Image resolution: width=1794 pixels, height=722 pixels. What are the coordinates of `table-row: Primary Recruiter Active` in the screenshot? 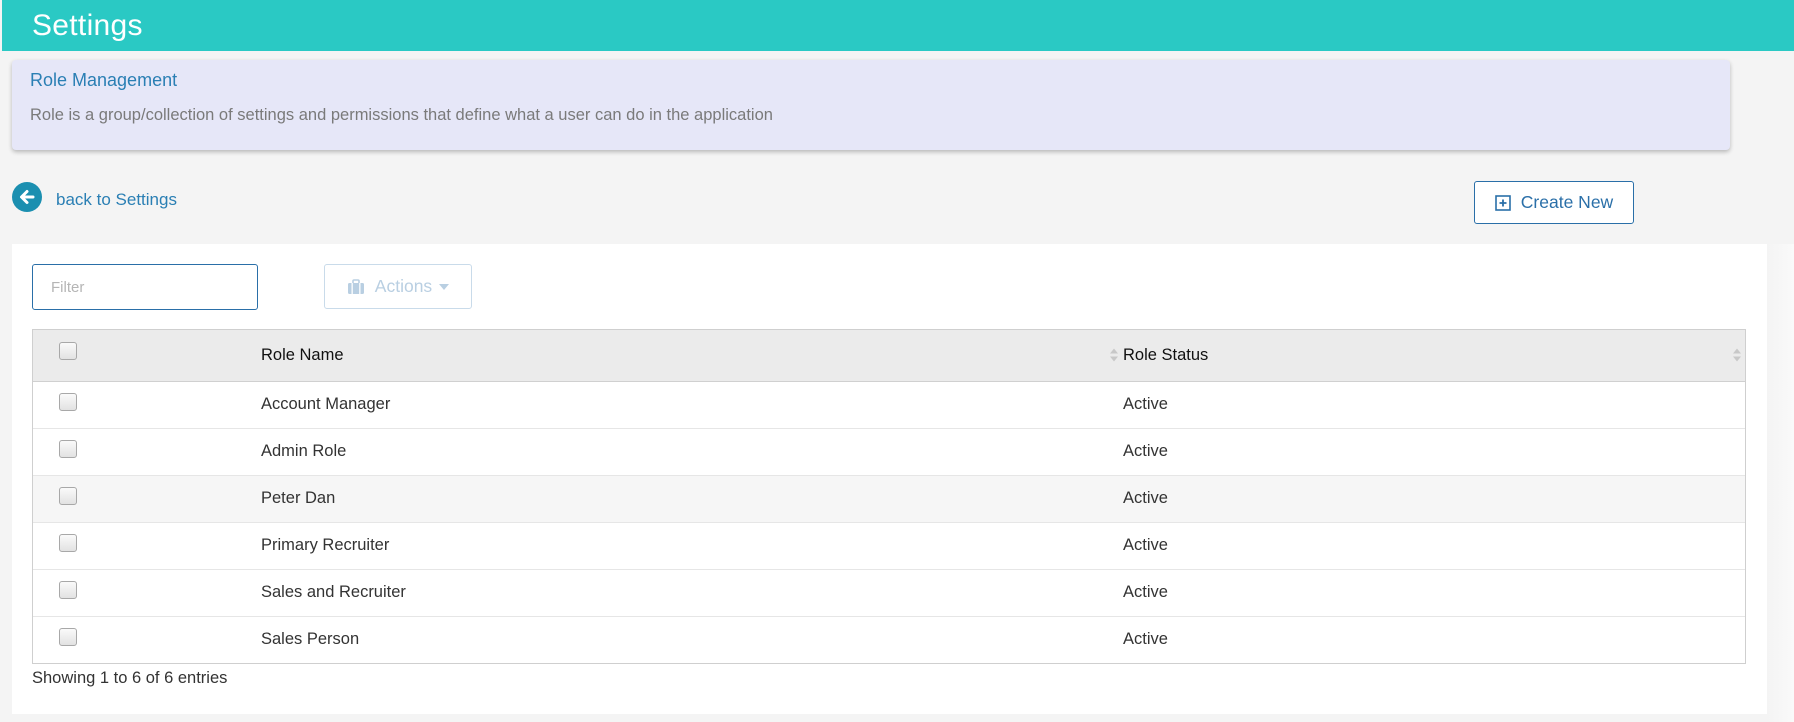 It's located at (889, 545).